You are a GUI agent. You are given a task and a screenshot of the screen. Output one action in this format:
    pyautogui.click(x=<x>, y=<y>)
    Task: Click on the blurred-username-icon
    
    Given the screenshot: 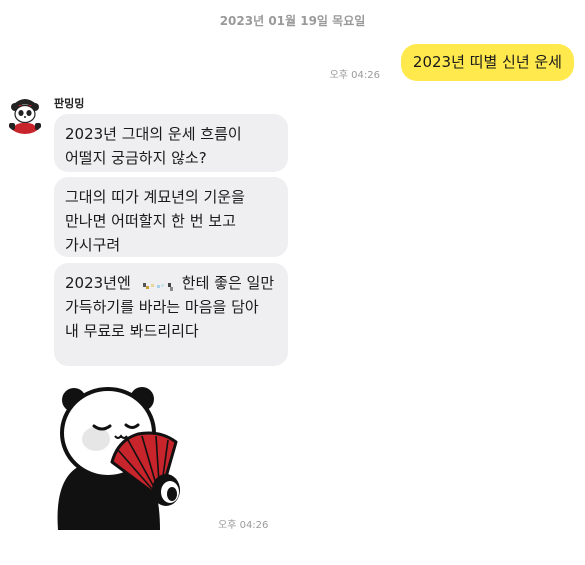 What is the action you would take?
    pyautogui.click(x=156, y=284)
    